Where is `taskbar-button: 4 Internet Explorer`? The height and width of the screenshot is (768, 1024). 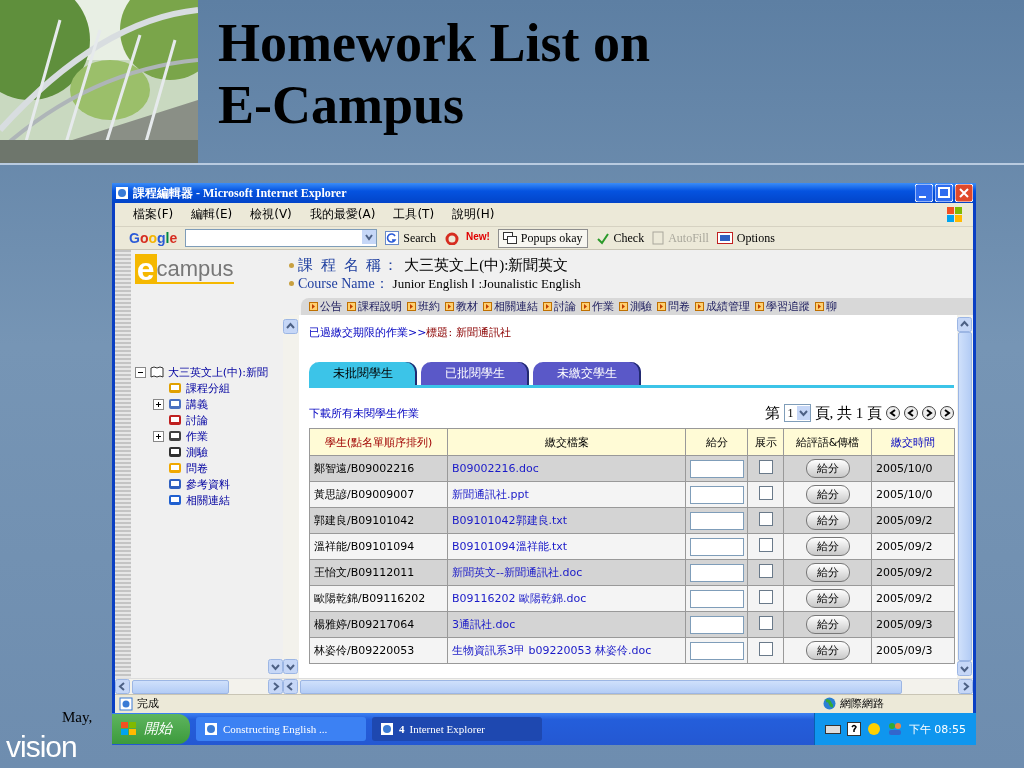
taskbar-button: 4 Internet Explorer is located at coordinates (457, 729).